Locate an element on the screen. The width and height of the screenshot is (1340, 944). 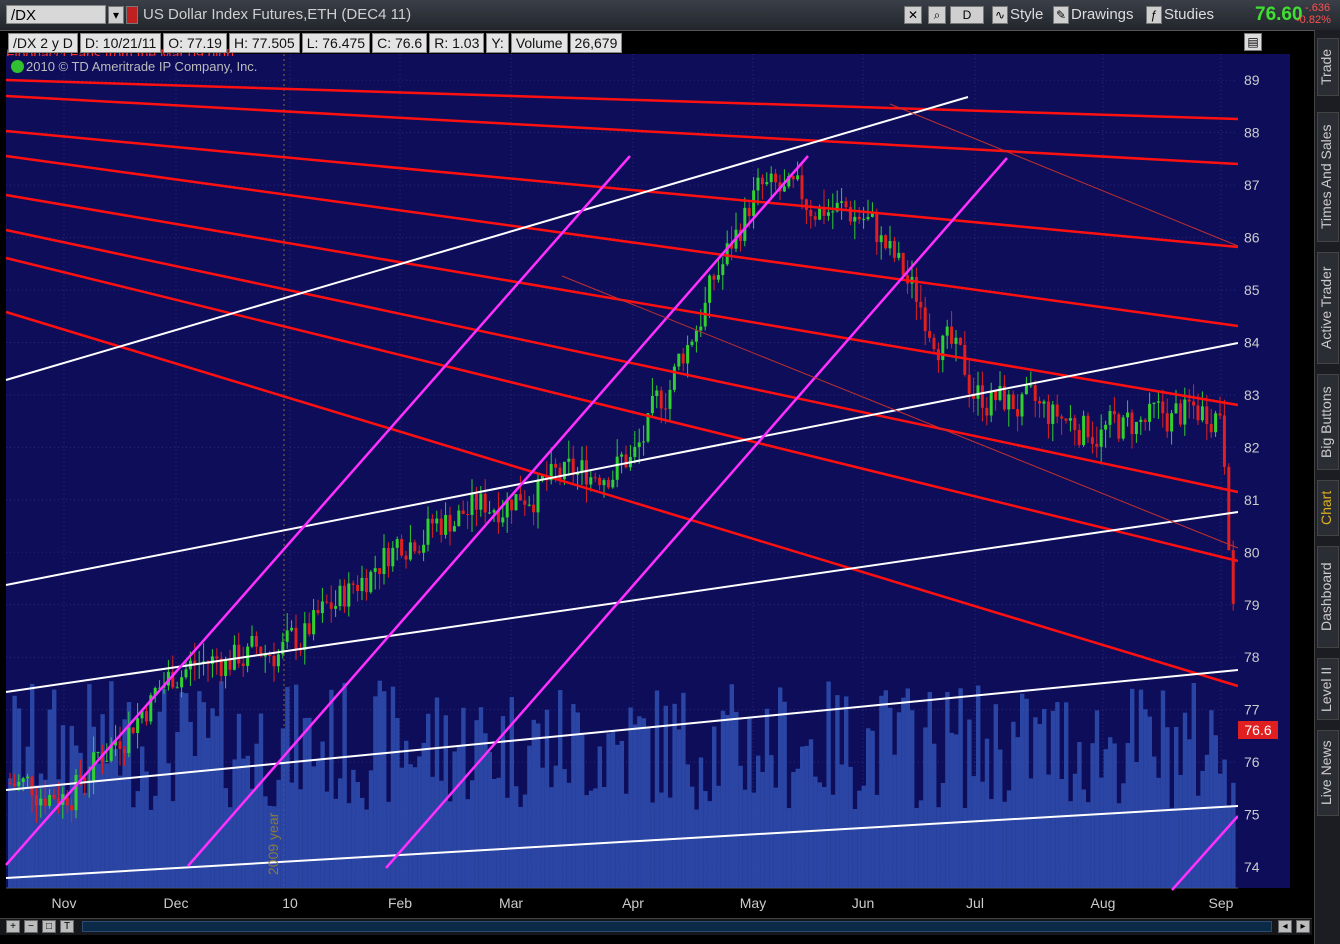
zoom-in-icon: + is located at coordinates (13, 926).